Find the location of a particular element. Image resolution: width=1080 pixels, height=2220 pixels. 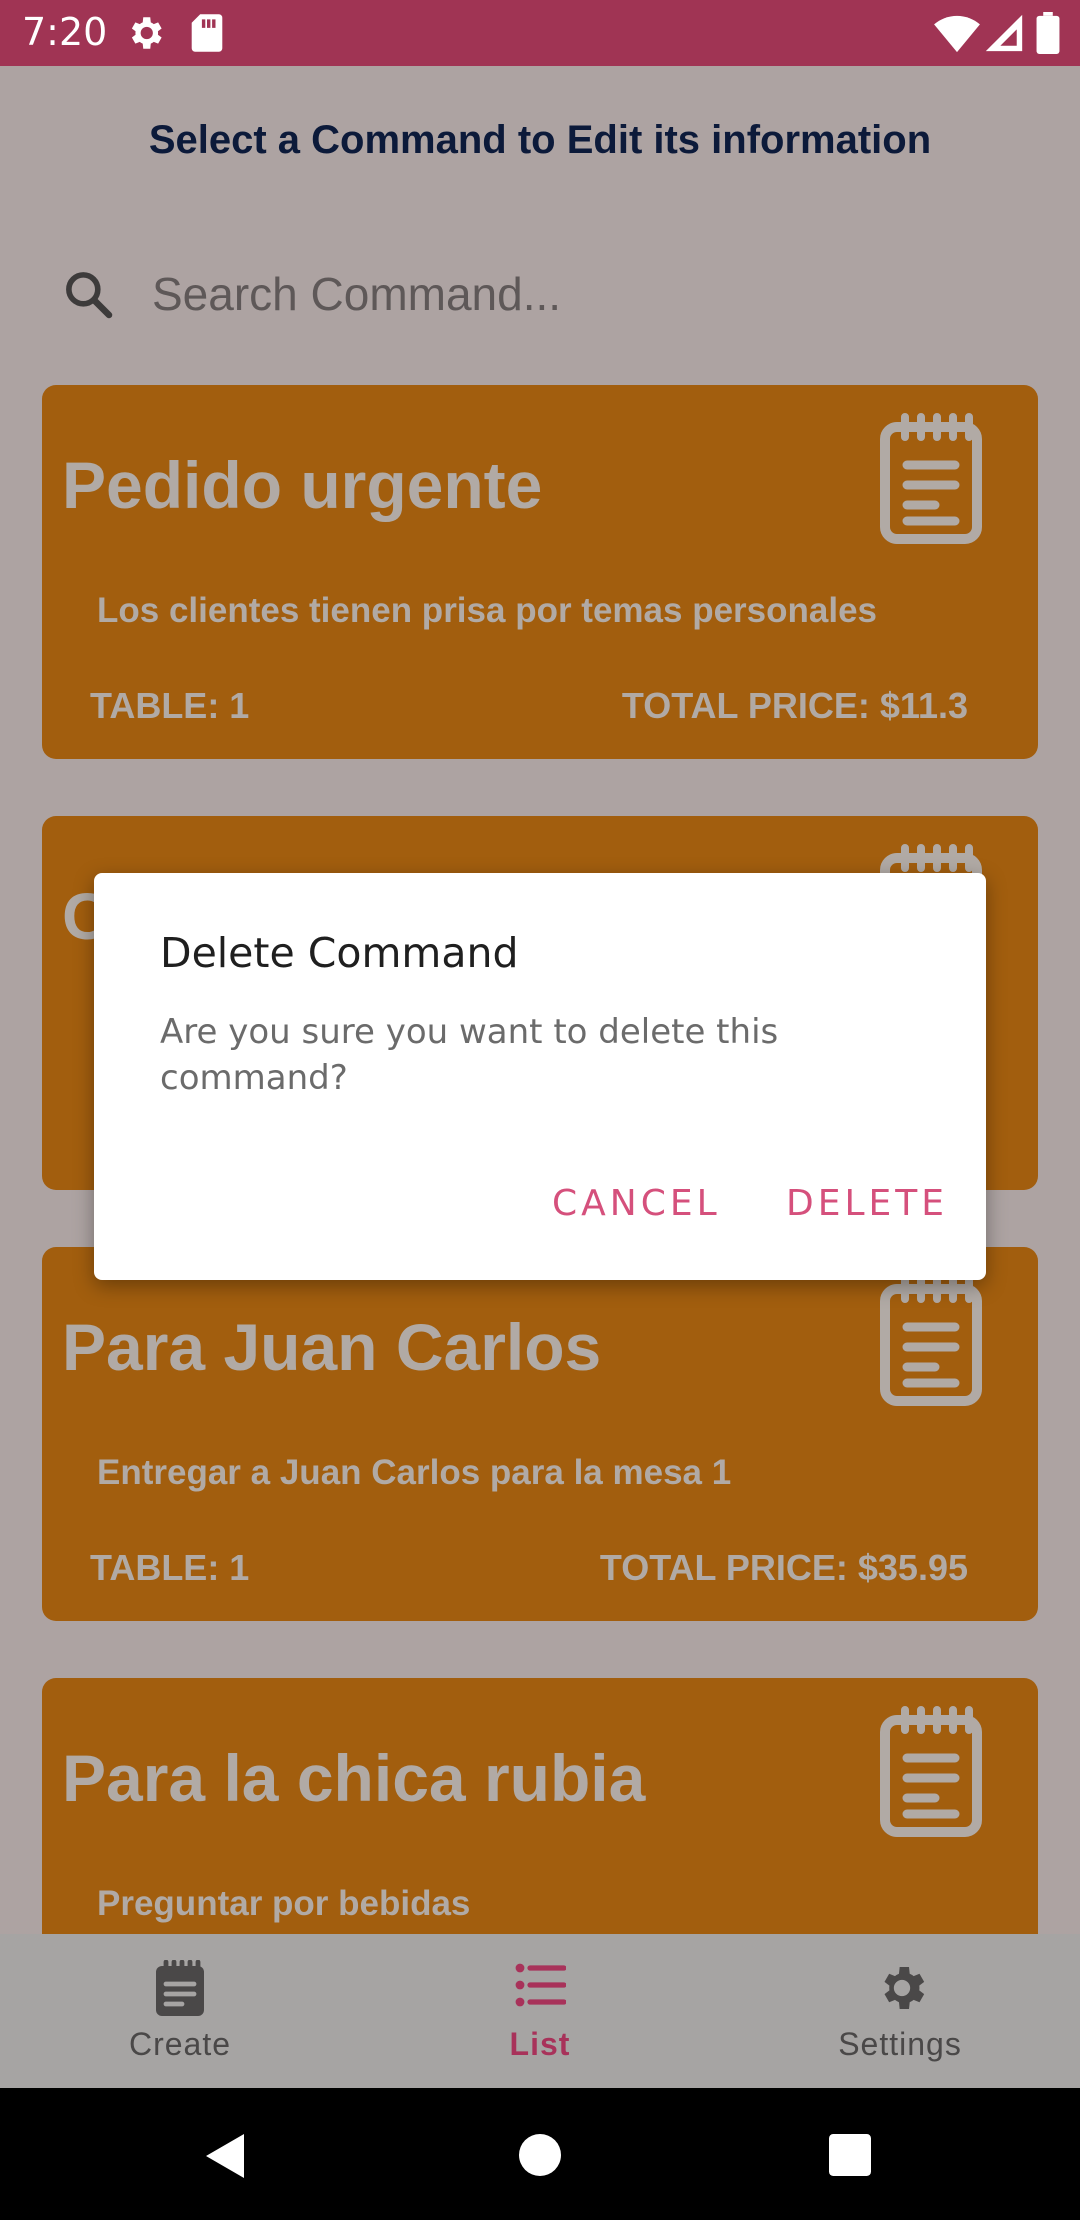

cancel-button: CANCEL is located at coordinates (636, 1203).